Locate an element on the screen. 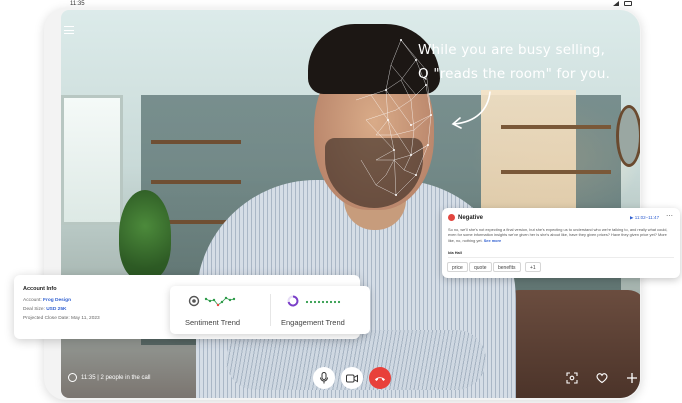  more-options-icon: ⋯ is located at coordinates (669, 216).